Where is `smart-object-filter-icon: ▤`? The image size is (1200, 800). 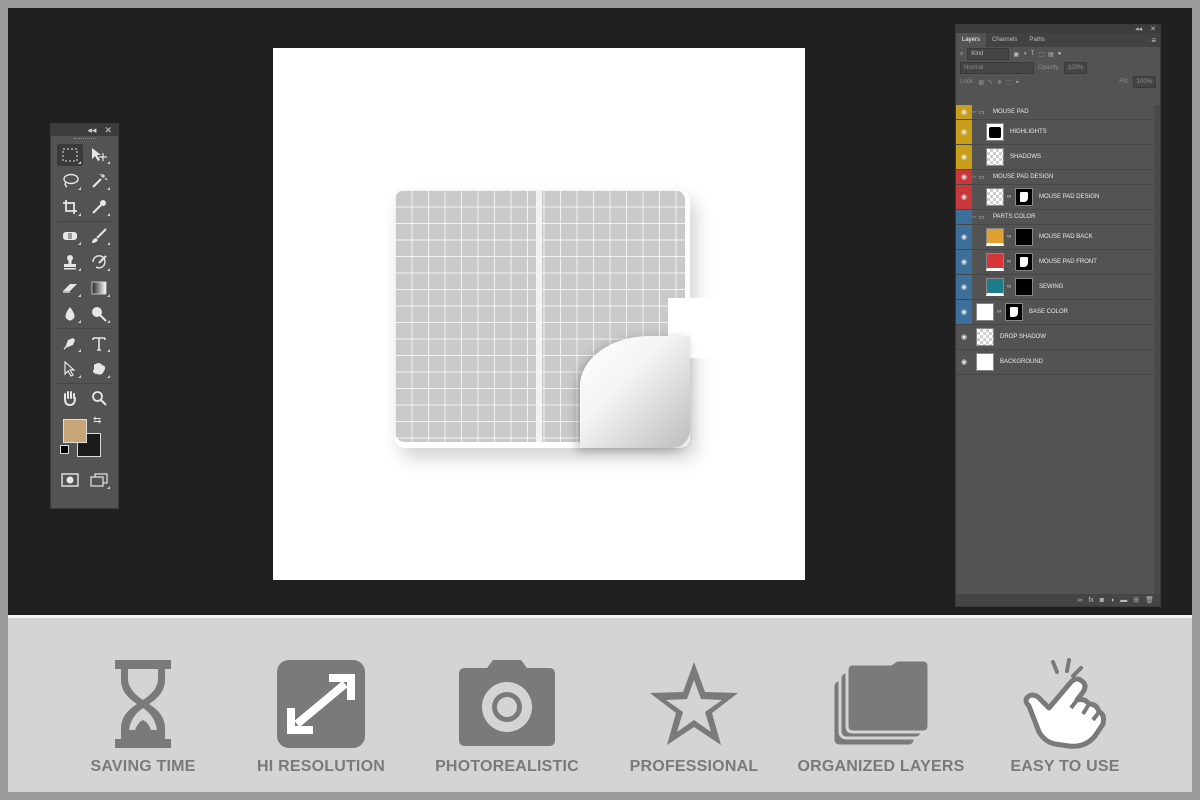
smart-object-filter-icon: ▤ is located at coordinates (1051, 54).